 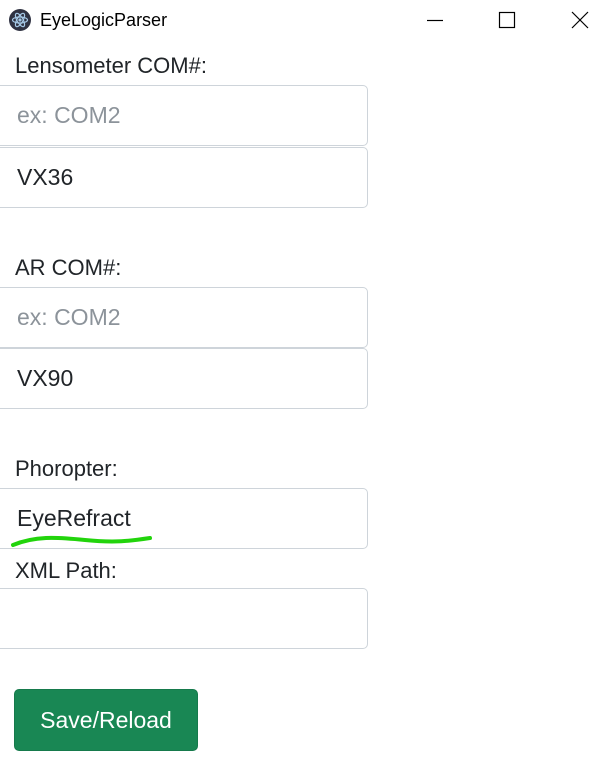 What do you see at coordinates (111, 65) in the screenshot?
I see `lensometer-com-label: Lensometer COM#:` at bounding box center [111, 65].